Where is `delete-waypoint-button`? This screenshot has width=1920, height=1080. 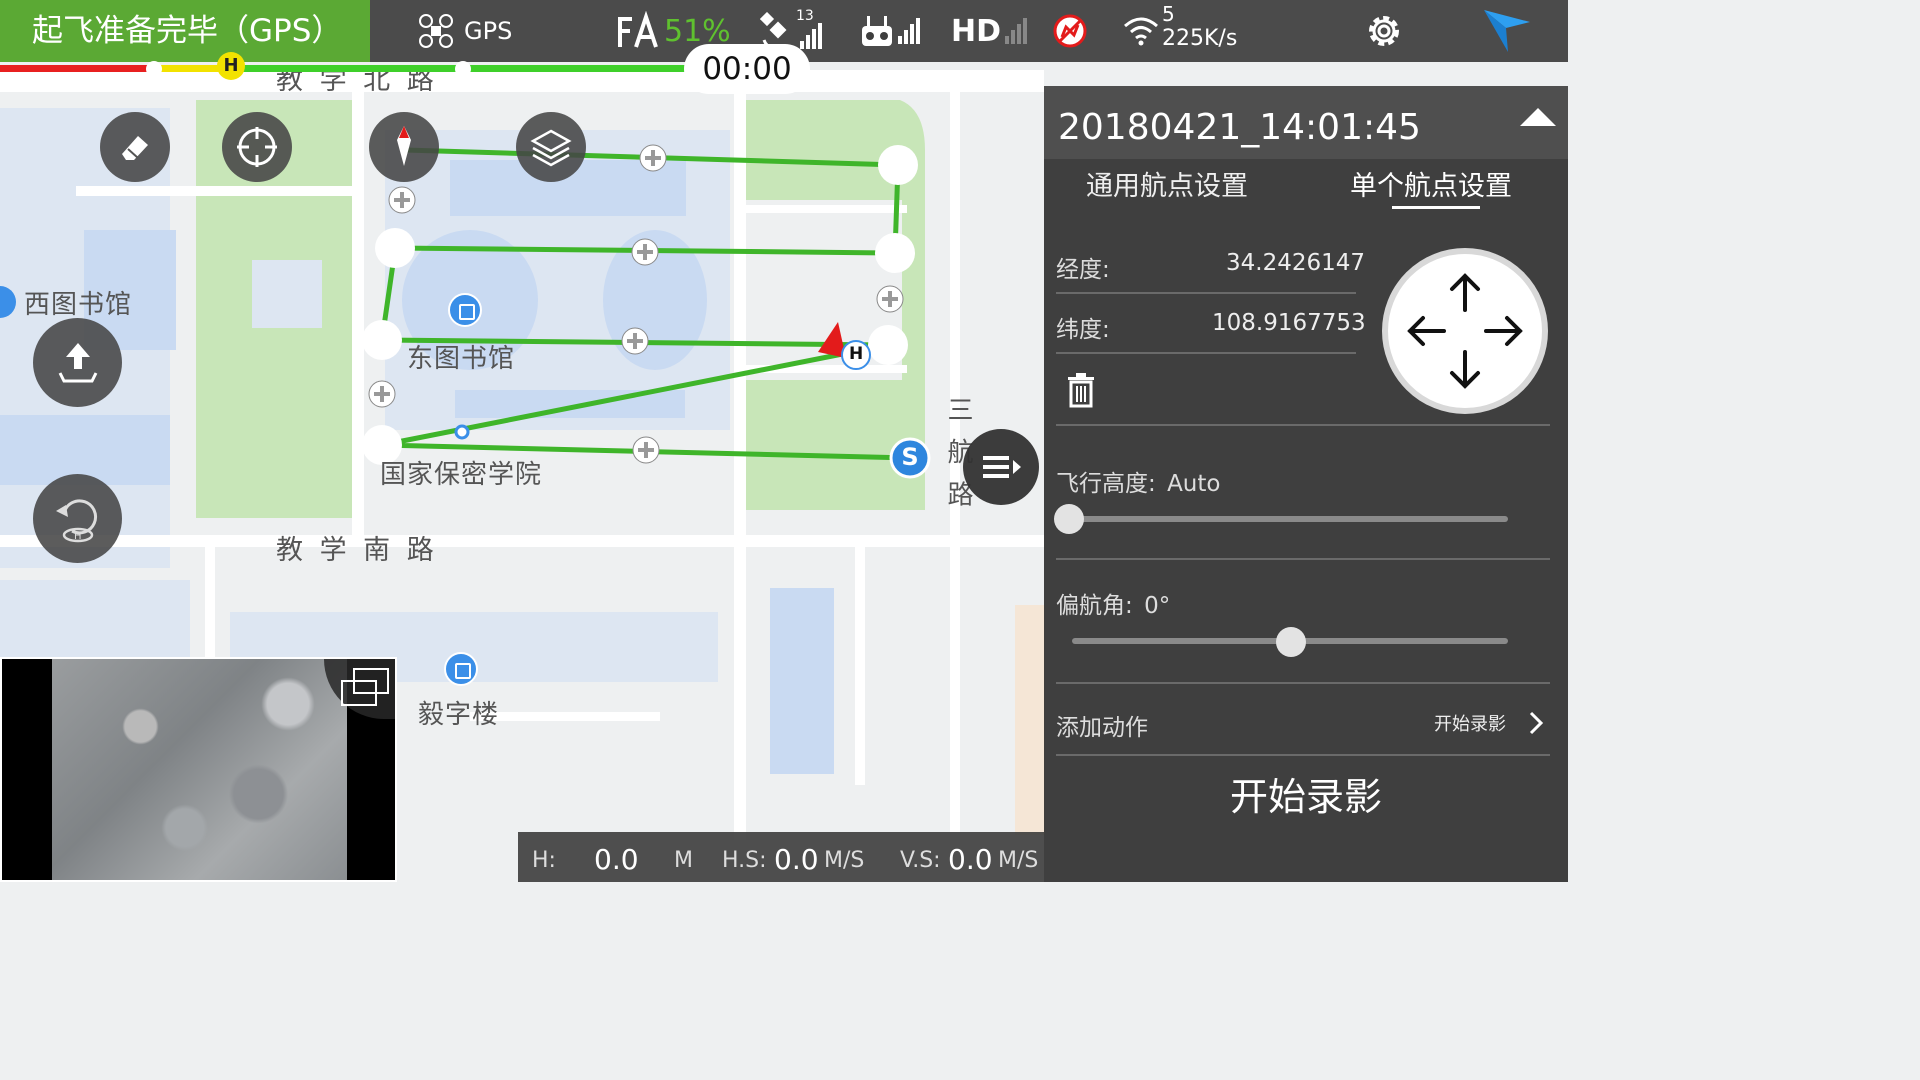 delete-waypoint-button is located at coordinates (1081, 392).